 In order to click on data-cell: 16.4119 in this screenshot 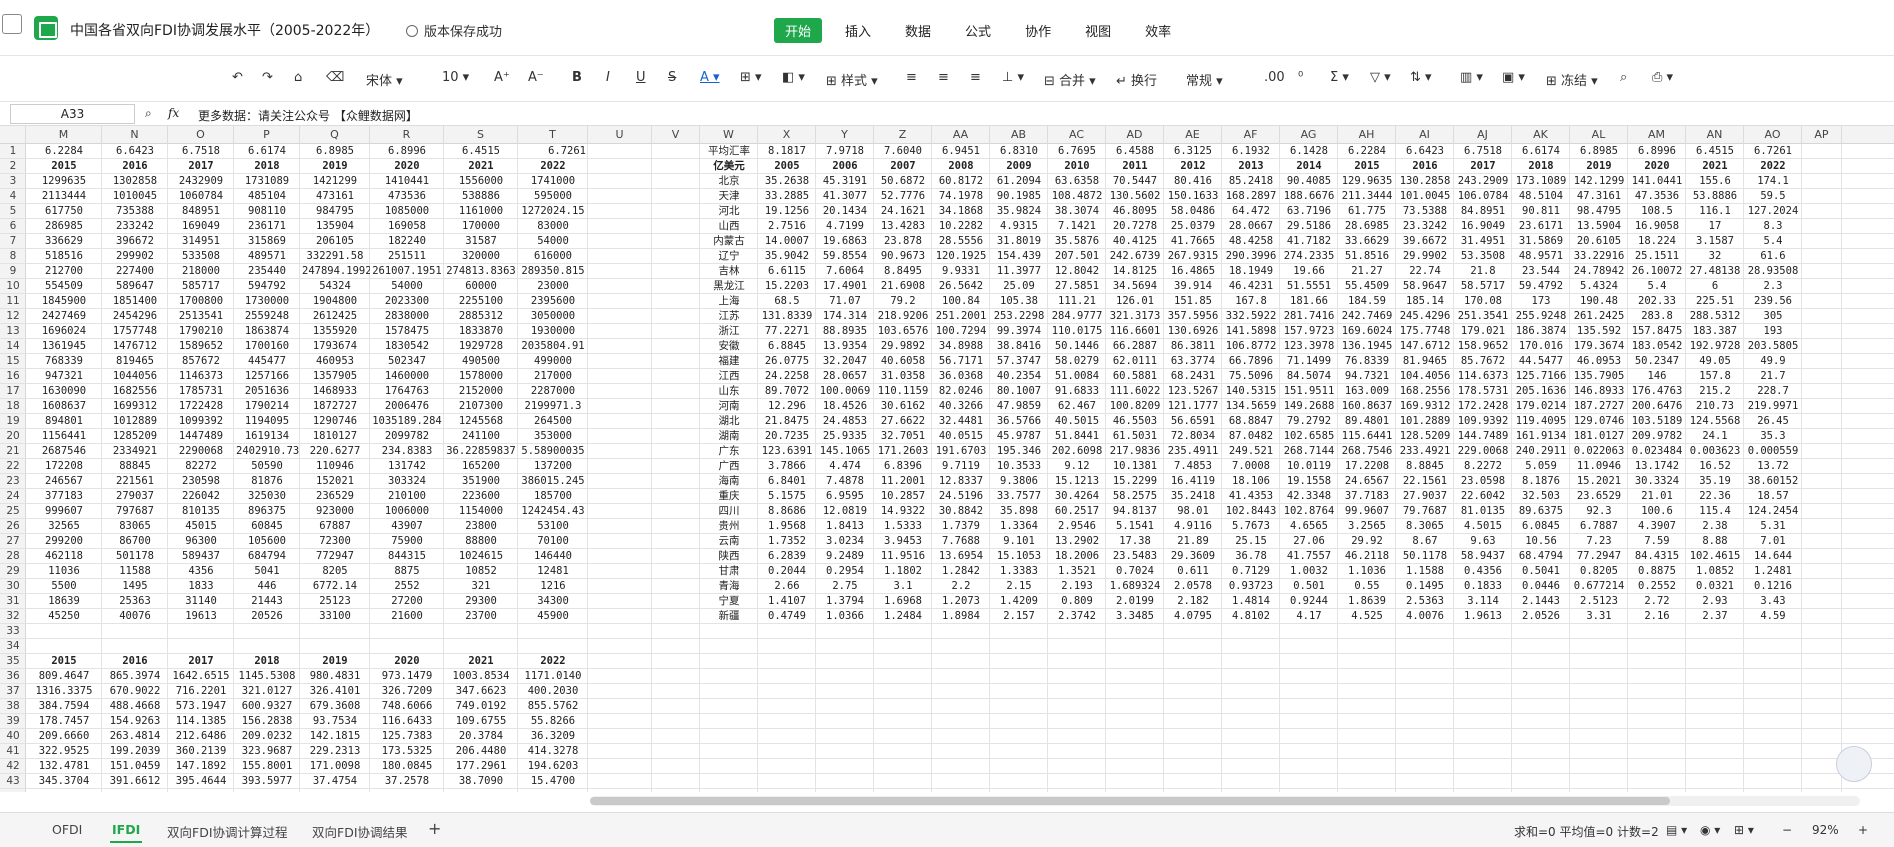, I will do `click(1193, 481)`.